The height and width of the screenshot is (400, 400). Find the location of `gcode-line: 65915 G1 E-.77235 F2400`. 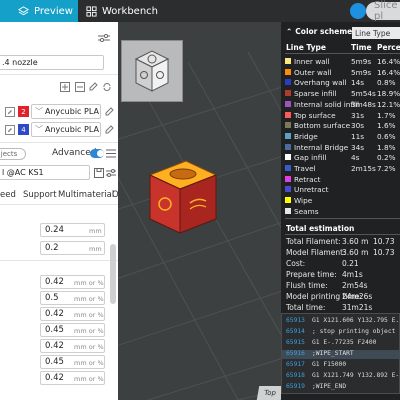

gcode-line: 65915 G1 E-.77235 F2400 is located at coordinates (340, 343).